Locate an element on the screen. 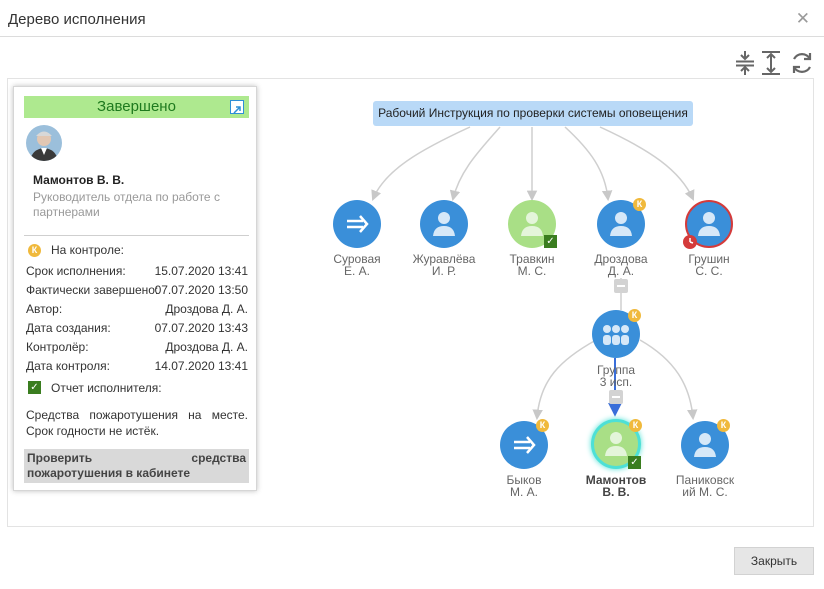 This screenshot has height=589, width=824. field-label: Автор: is located at coordinates (44, 309).